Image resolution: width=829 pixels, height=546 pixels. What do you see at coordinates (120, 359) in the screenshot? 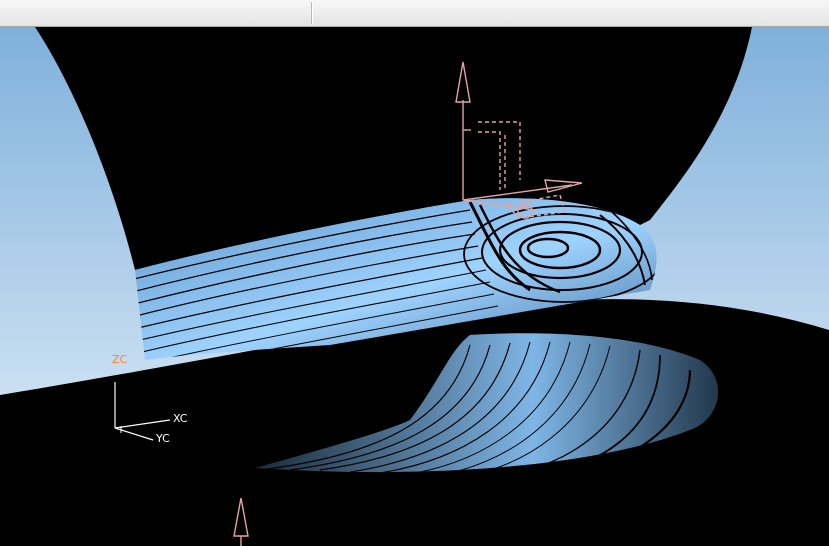
I see `triad-zc-label: ZC` at bounding box center [120, 359].